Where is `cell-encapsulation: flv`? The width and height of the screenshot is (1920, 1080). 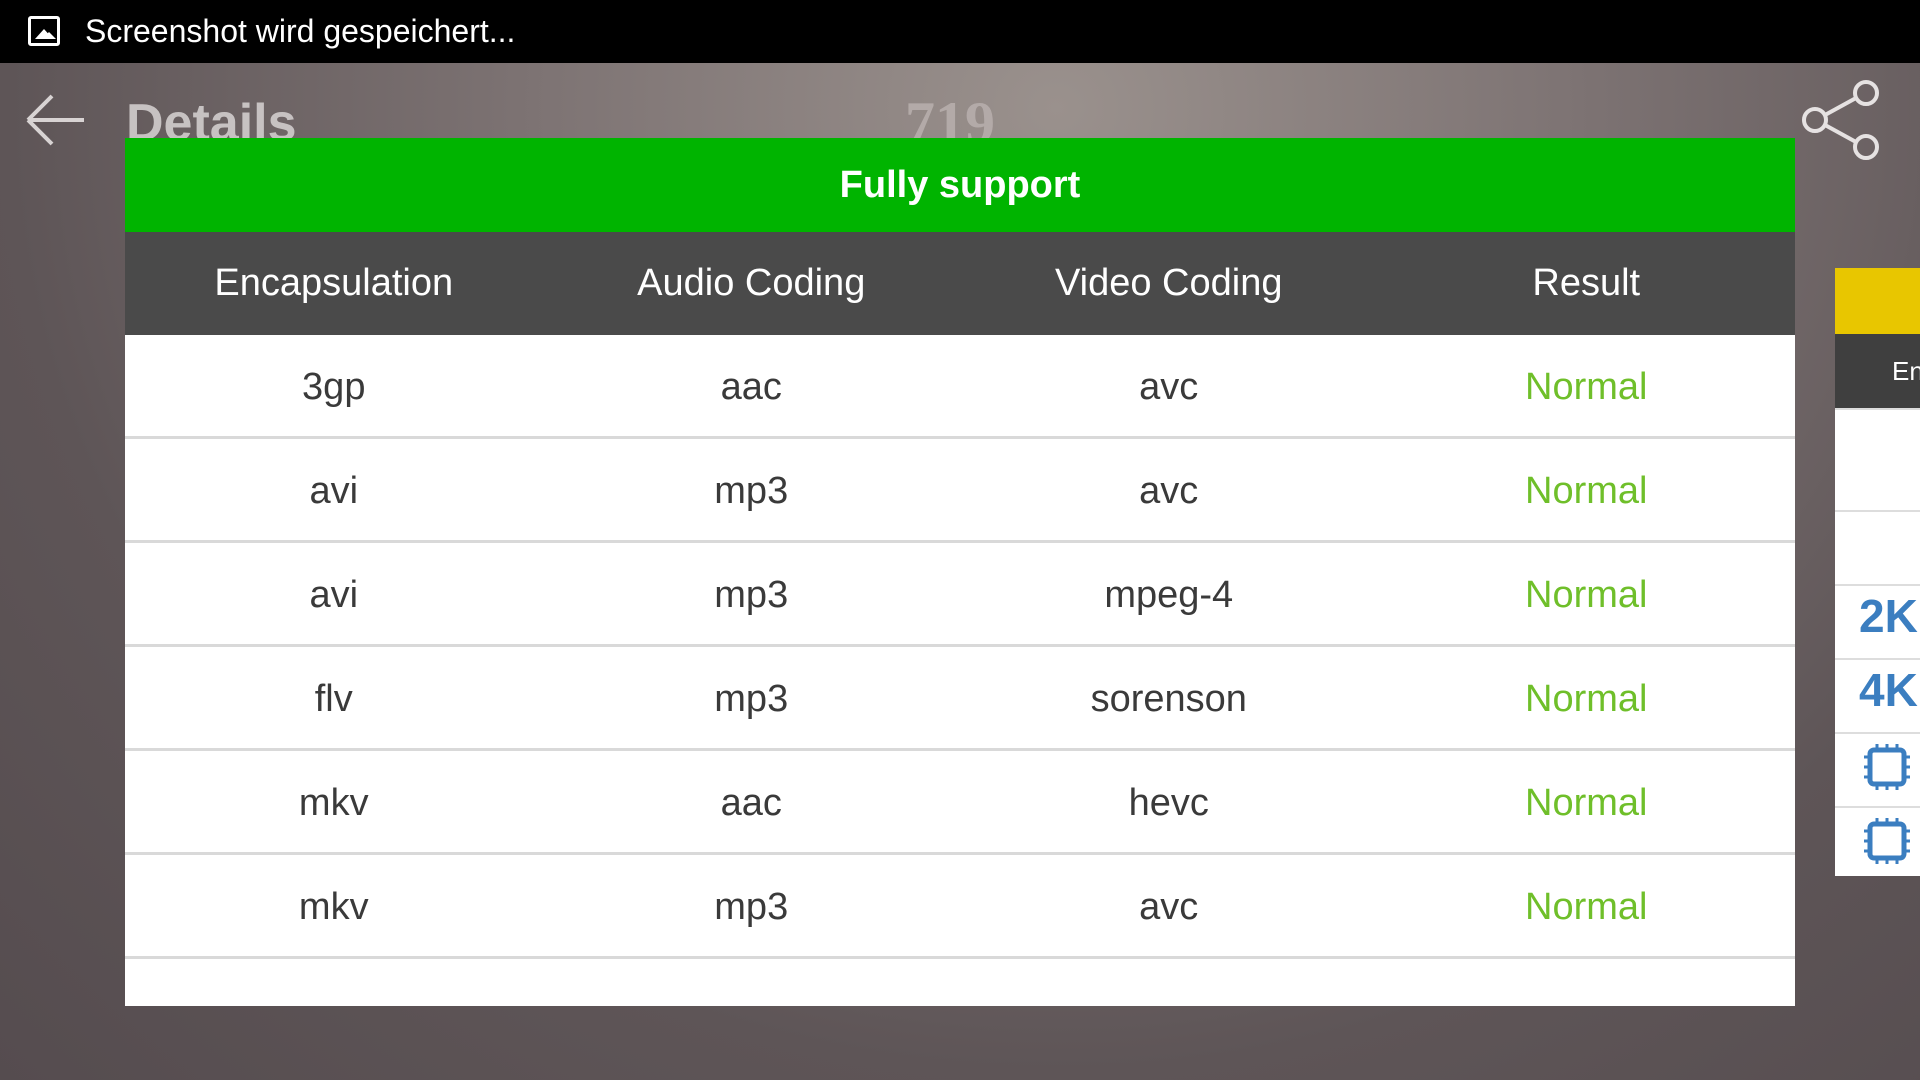
cell-encapsulation: flv is located at coordinates (333, 699).